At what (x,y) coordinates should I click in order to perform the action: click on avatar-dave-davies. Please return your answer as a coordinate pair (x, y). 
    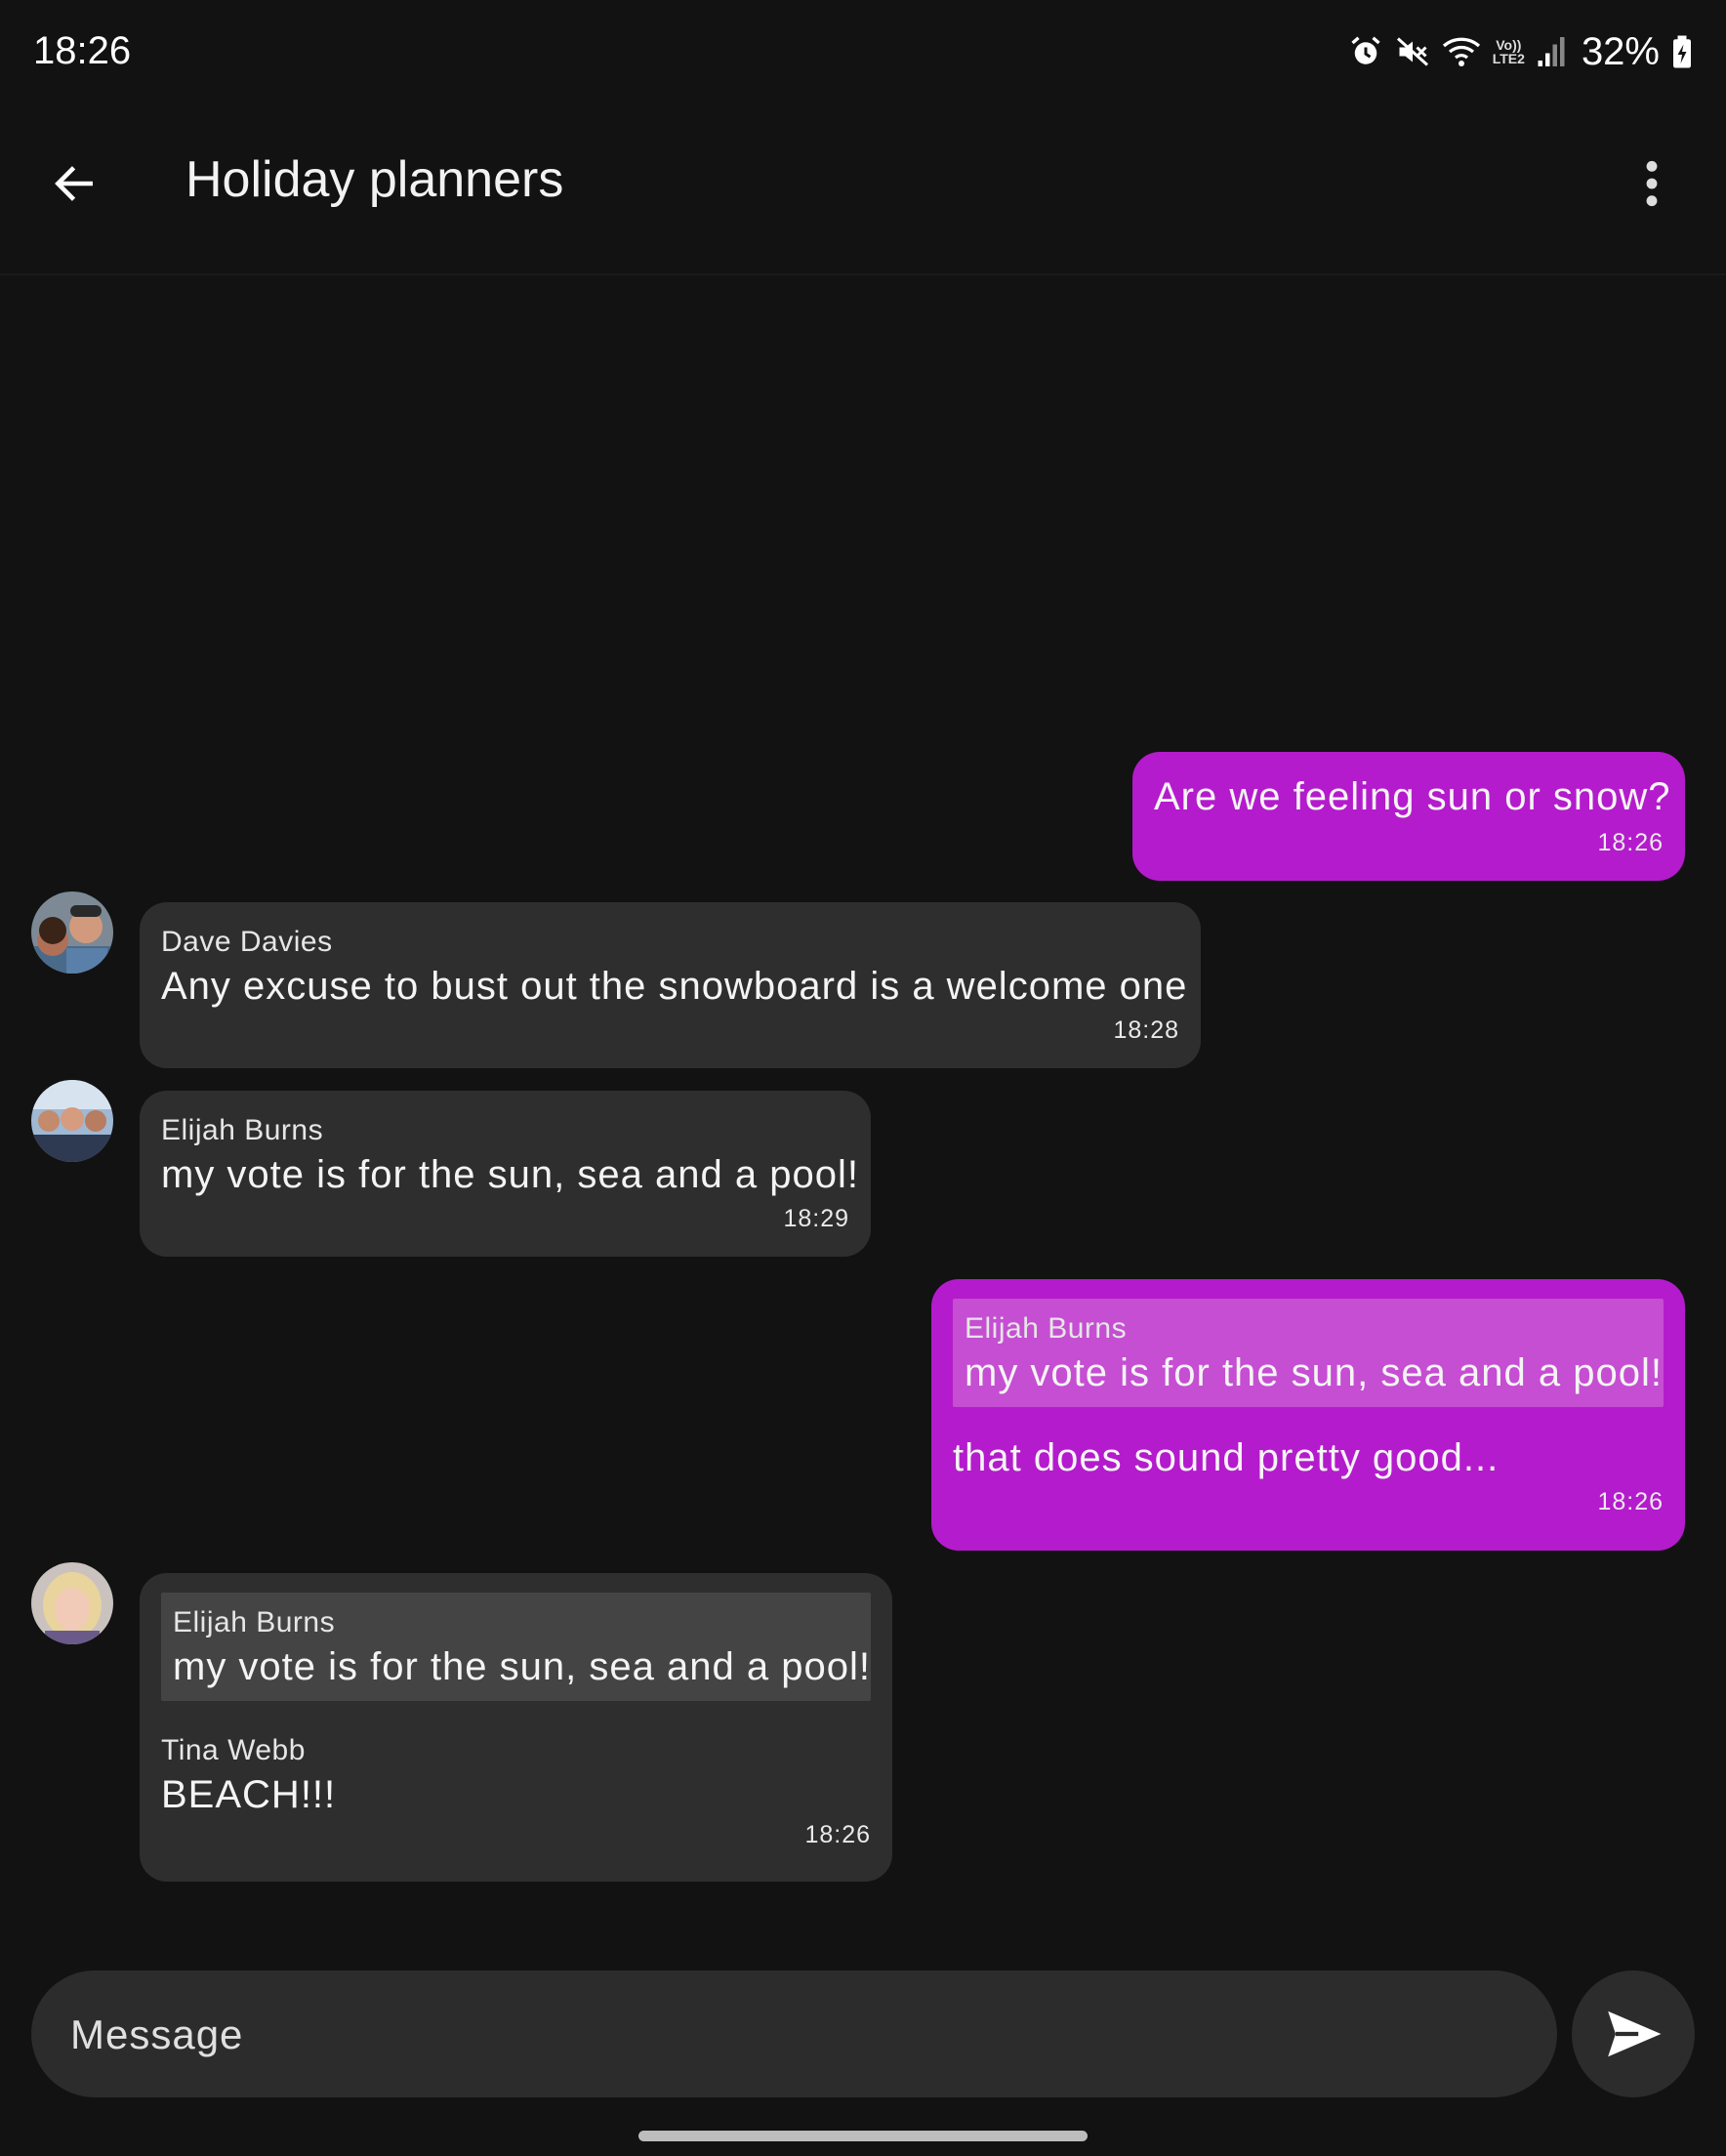
    Looking at the image, I should click on (72, 933).